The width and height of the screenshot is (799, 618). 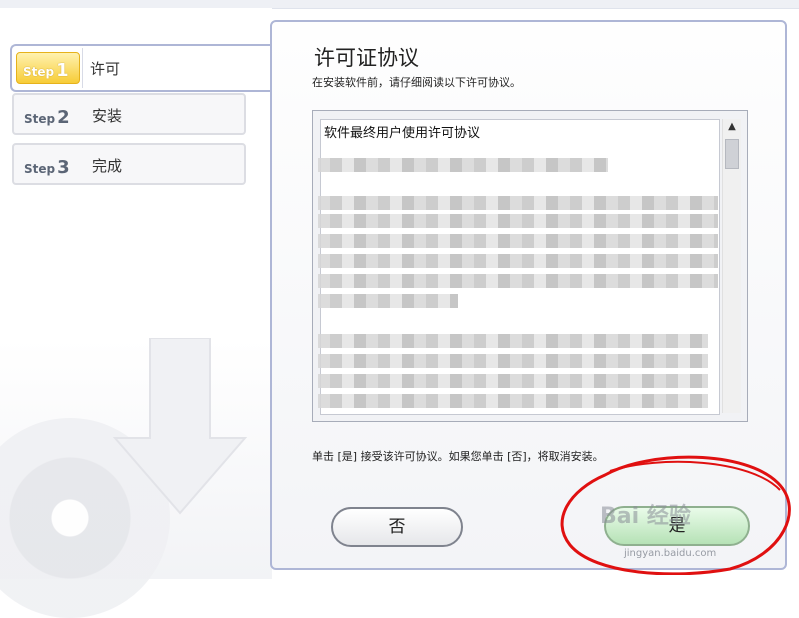 What do you see at coordinates (416, 82) in the screenshot?
I see `panel-subtitle: 在安装软件前，请仔细阅读以下许可协议。` at bounding box center [416, 82].